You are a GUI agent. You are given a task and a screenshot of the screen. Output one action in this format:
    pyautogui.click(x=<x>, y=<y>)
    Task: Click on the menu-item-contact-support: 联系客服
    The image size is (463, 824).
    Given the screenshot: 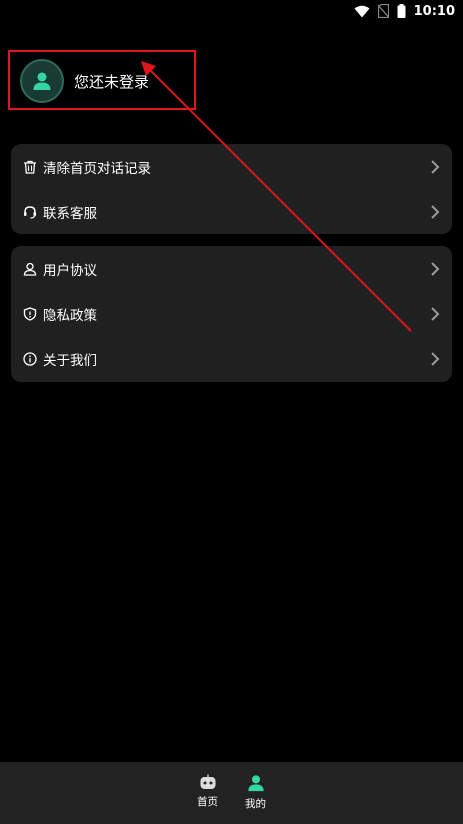 What is the action you would take?
    pyautogui.click(x=231, y=211)
    